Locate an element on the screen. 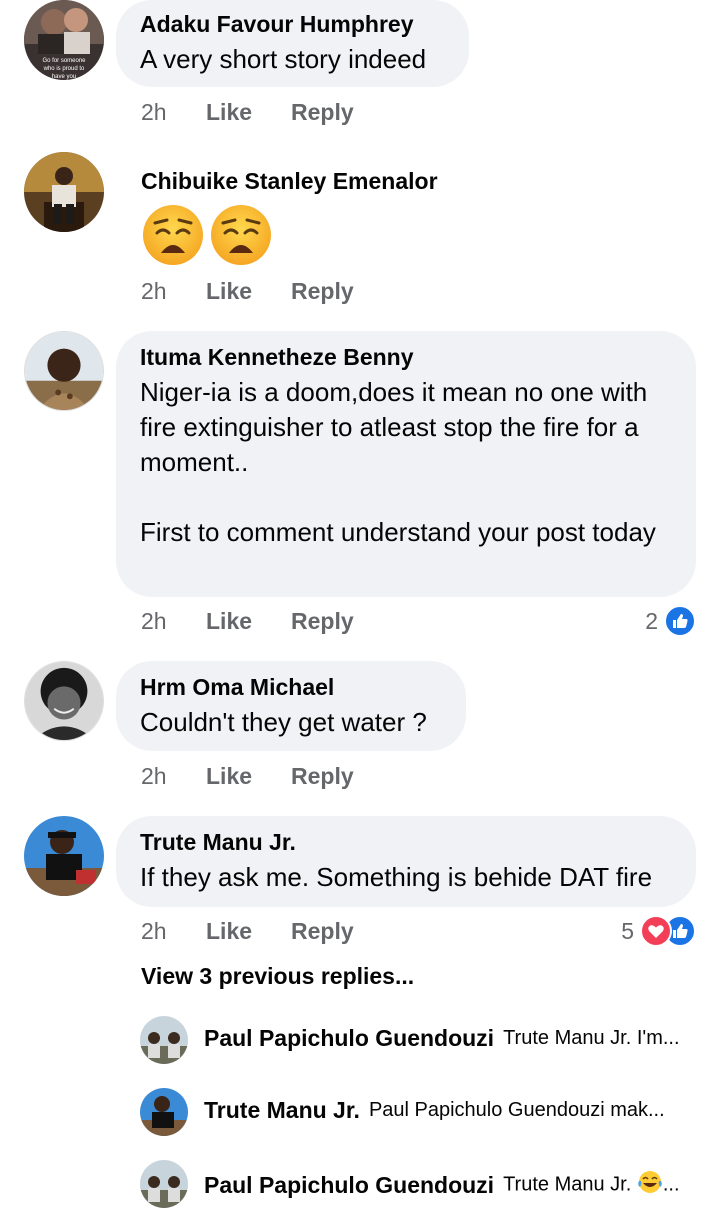 The image size is (720, 1216). reaction-summary: 5 is located at coordinates (658, 931).